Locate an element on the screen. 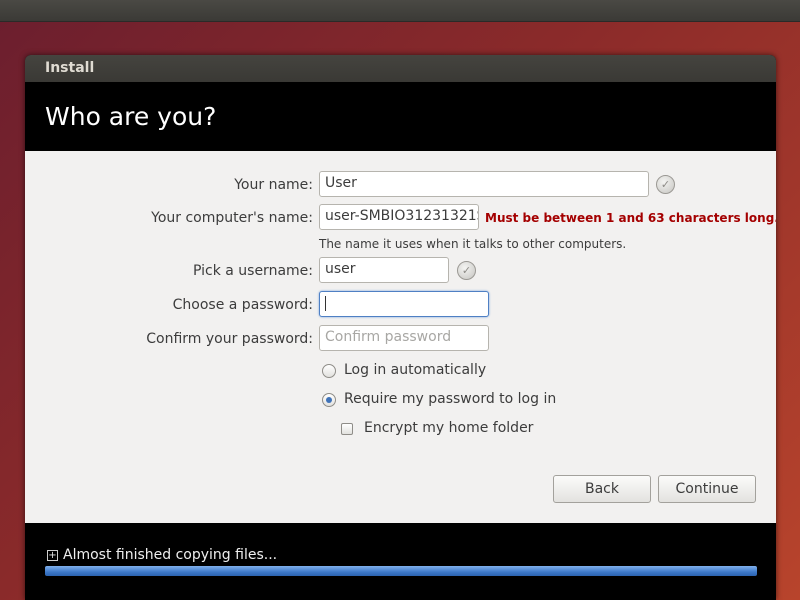  progress-bar-fill is located at coordinates (401, 571).